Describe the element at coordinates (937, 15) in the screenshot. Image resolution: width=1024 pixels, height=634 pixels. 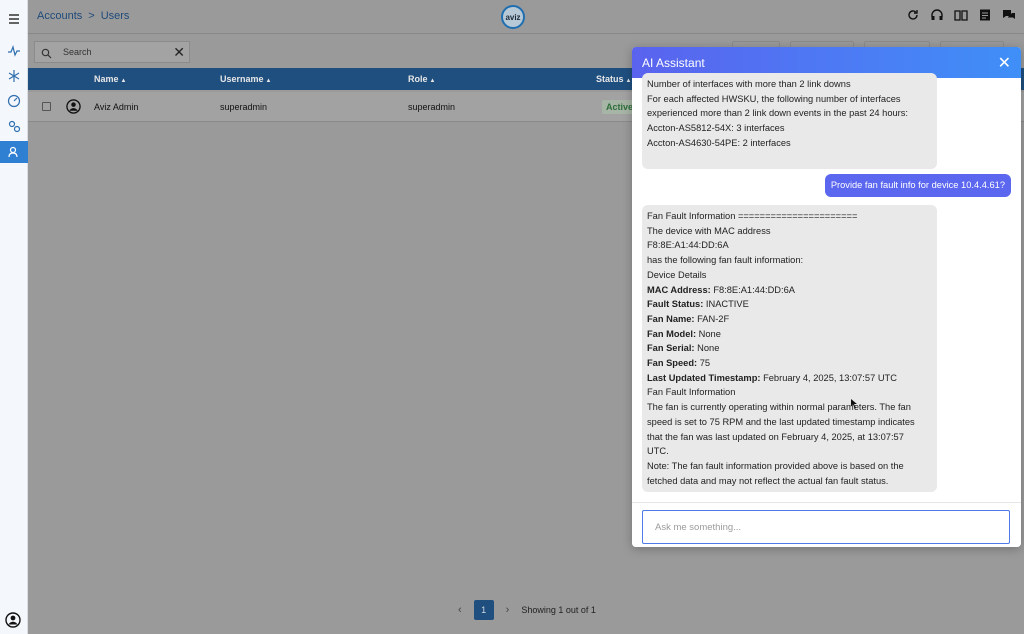
I see `headset-icon` at that location.